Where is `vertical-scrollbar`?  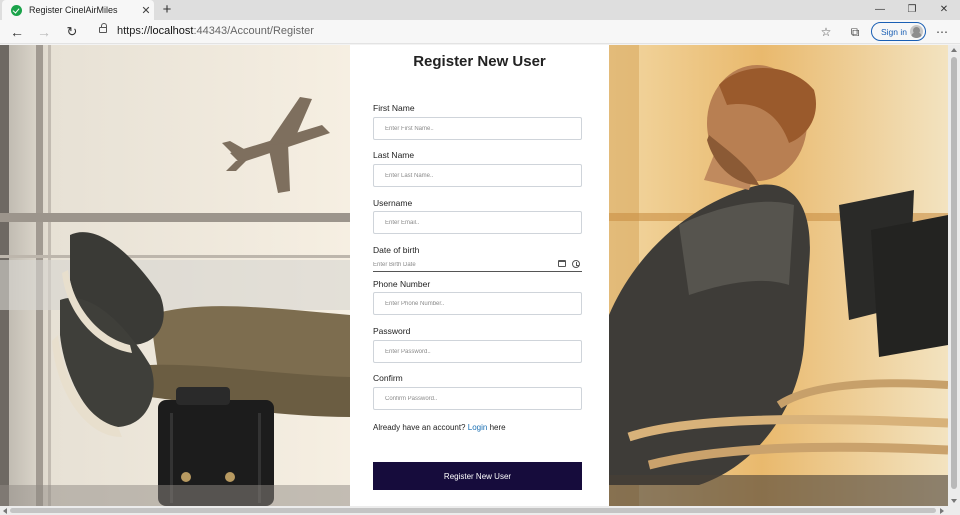 vertical-scrollbar is located at coordinates (954, 275).